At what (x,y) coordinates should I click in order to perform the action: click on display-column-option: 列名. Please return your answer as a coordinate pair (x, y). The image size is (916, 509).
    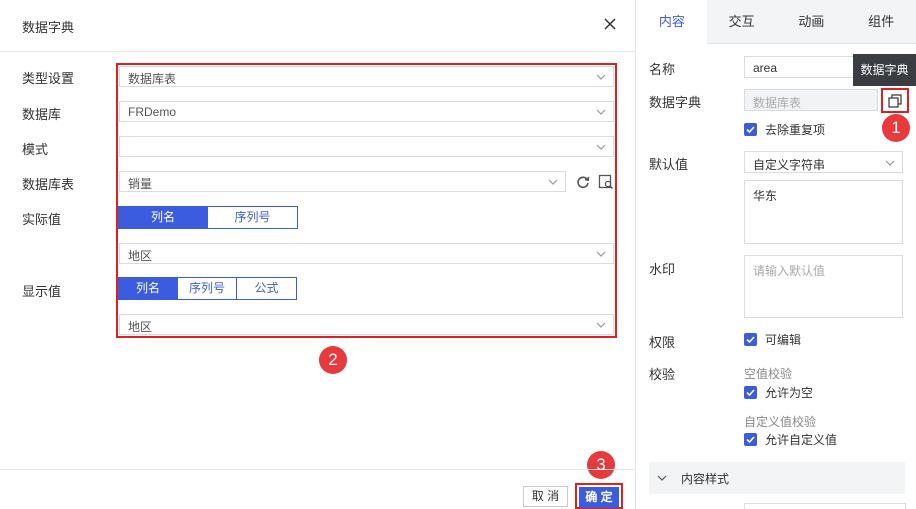
    Looking at the image, I should click on (148, 288).